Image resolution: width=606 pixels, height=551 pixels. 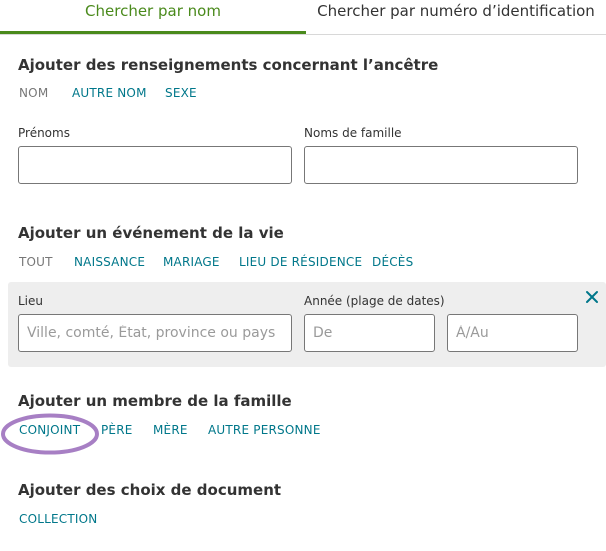 I want to click on life-event-section-title: Ajouter un événement de la vie, so click(x=151, y=233).